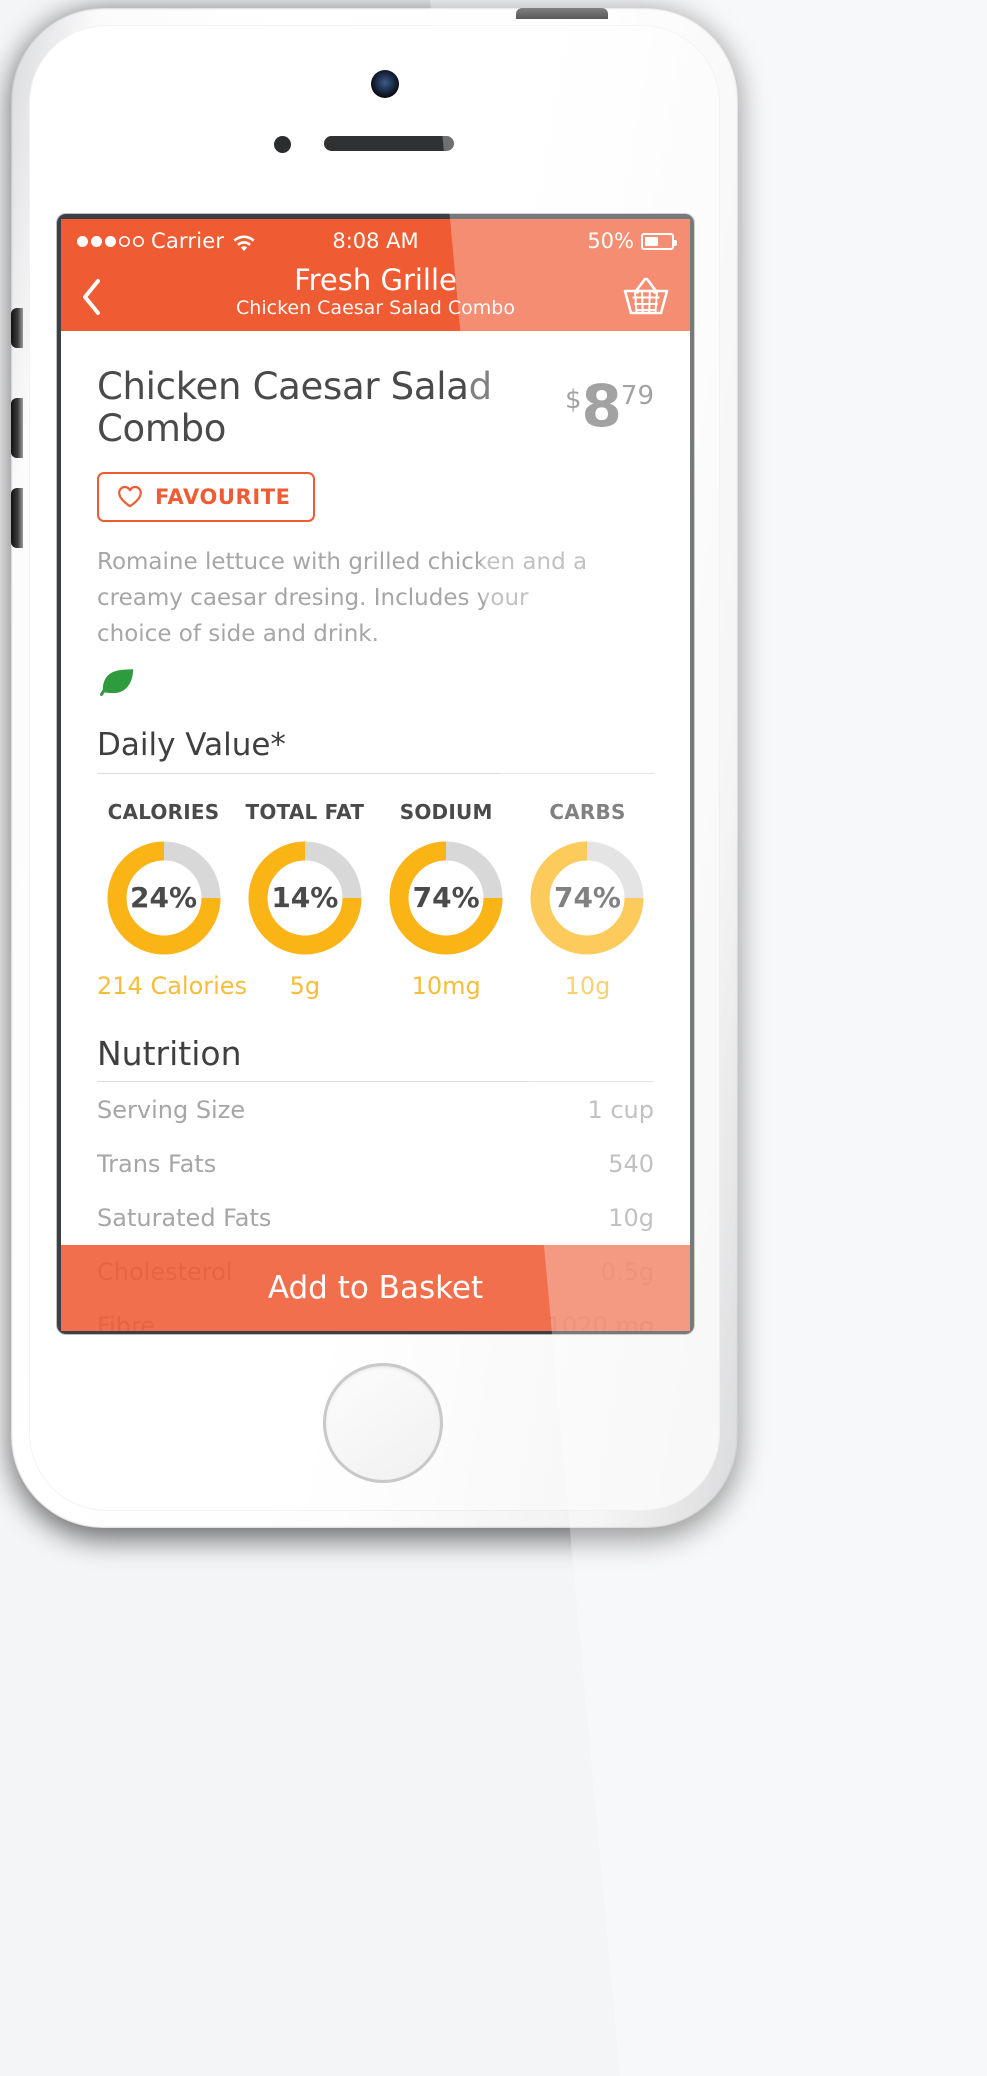 The height and width of the screenshot is (2076, 987). I want to click on gauge-label: TOTAL FAT, so click(305, 811).